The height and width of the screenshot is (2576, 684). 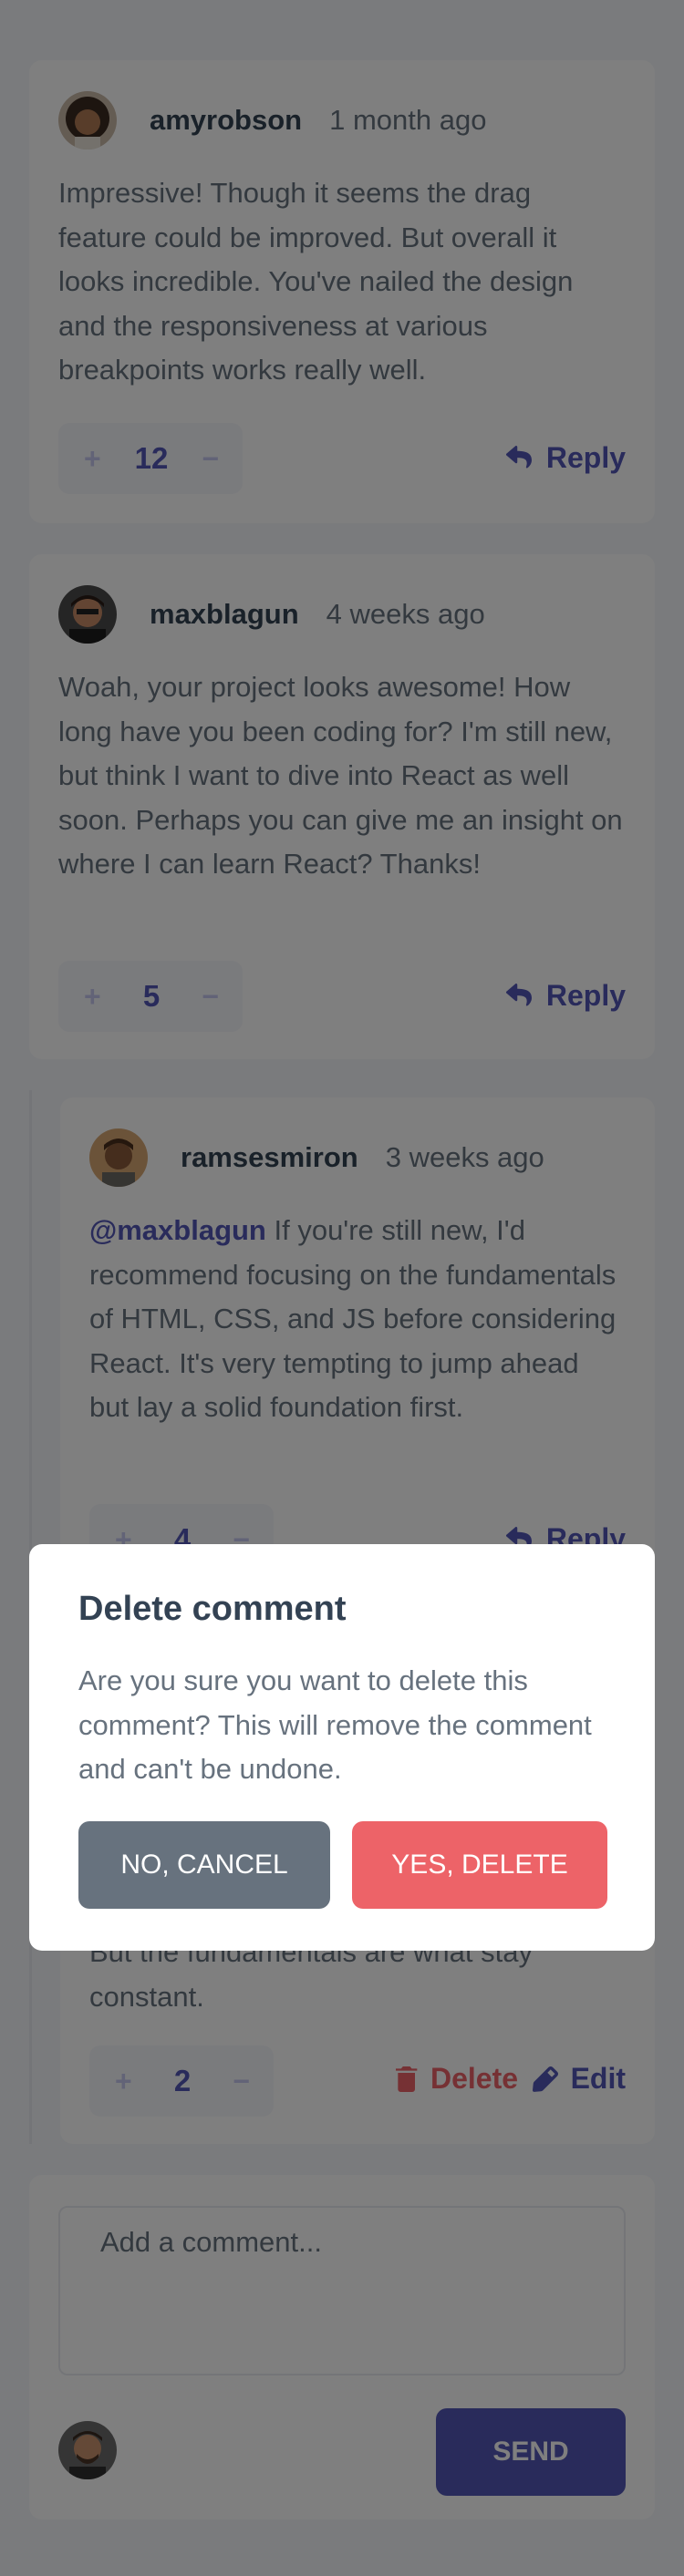 I want to click on cancel-button: NO, CANCEL, so click(x=204, y=1865).